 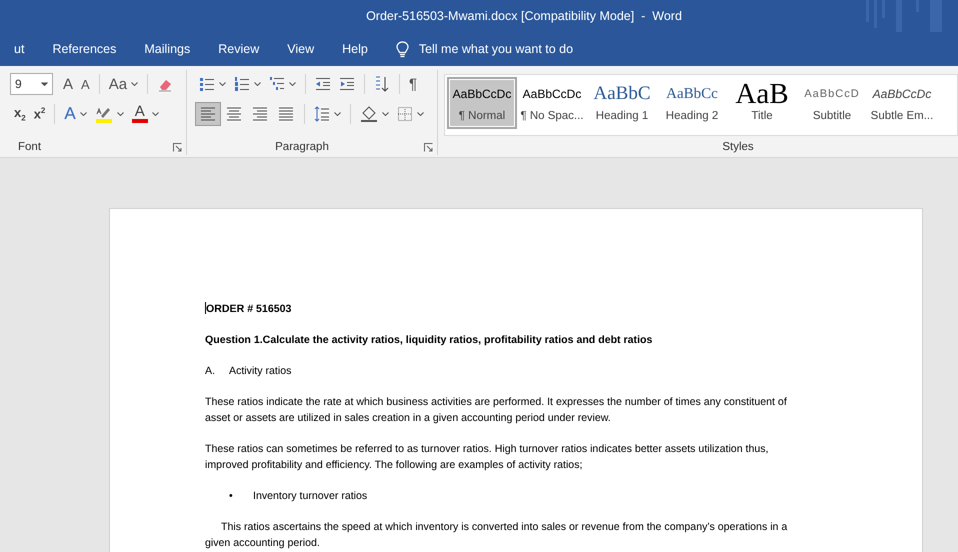 I want to click on bullet-list-icon, so click(x=207, y=84).